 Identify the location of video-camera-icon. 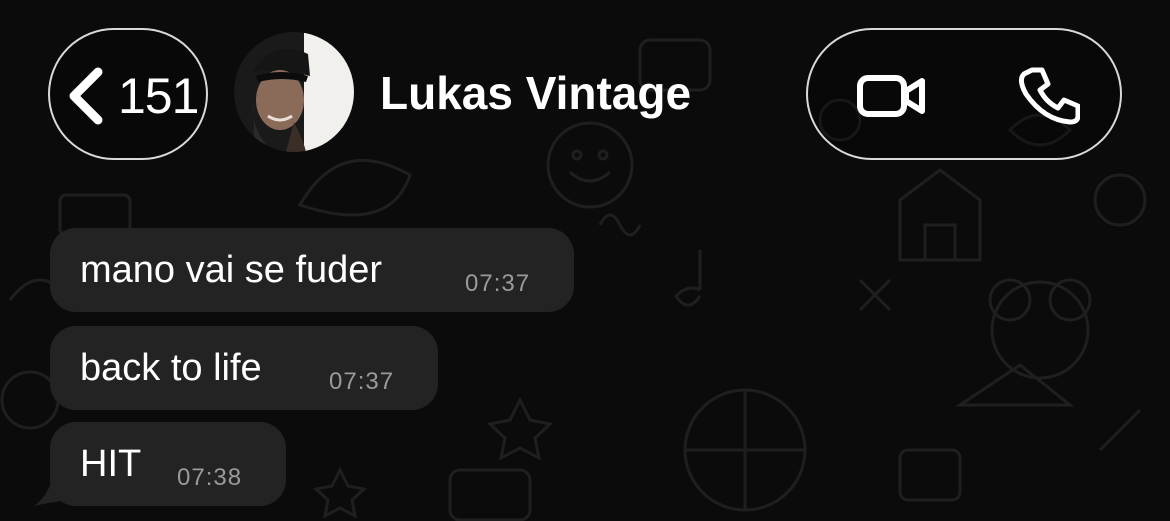
(891, 96).